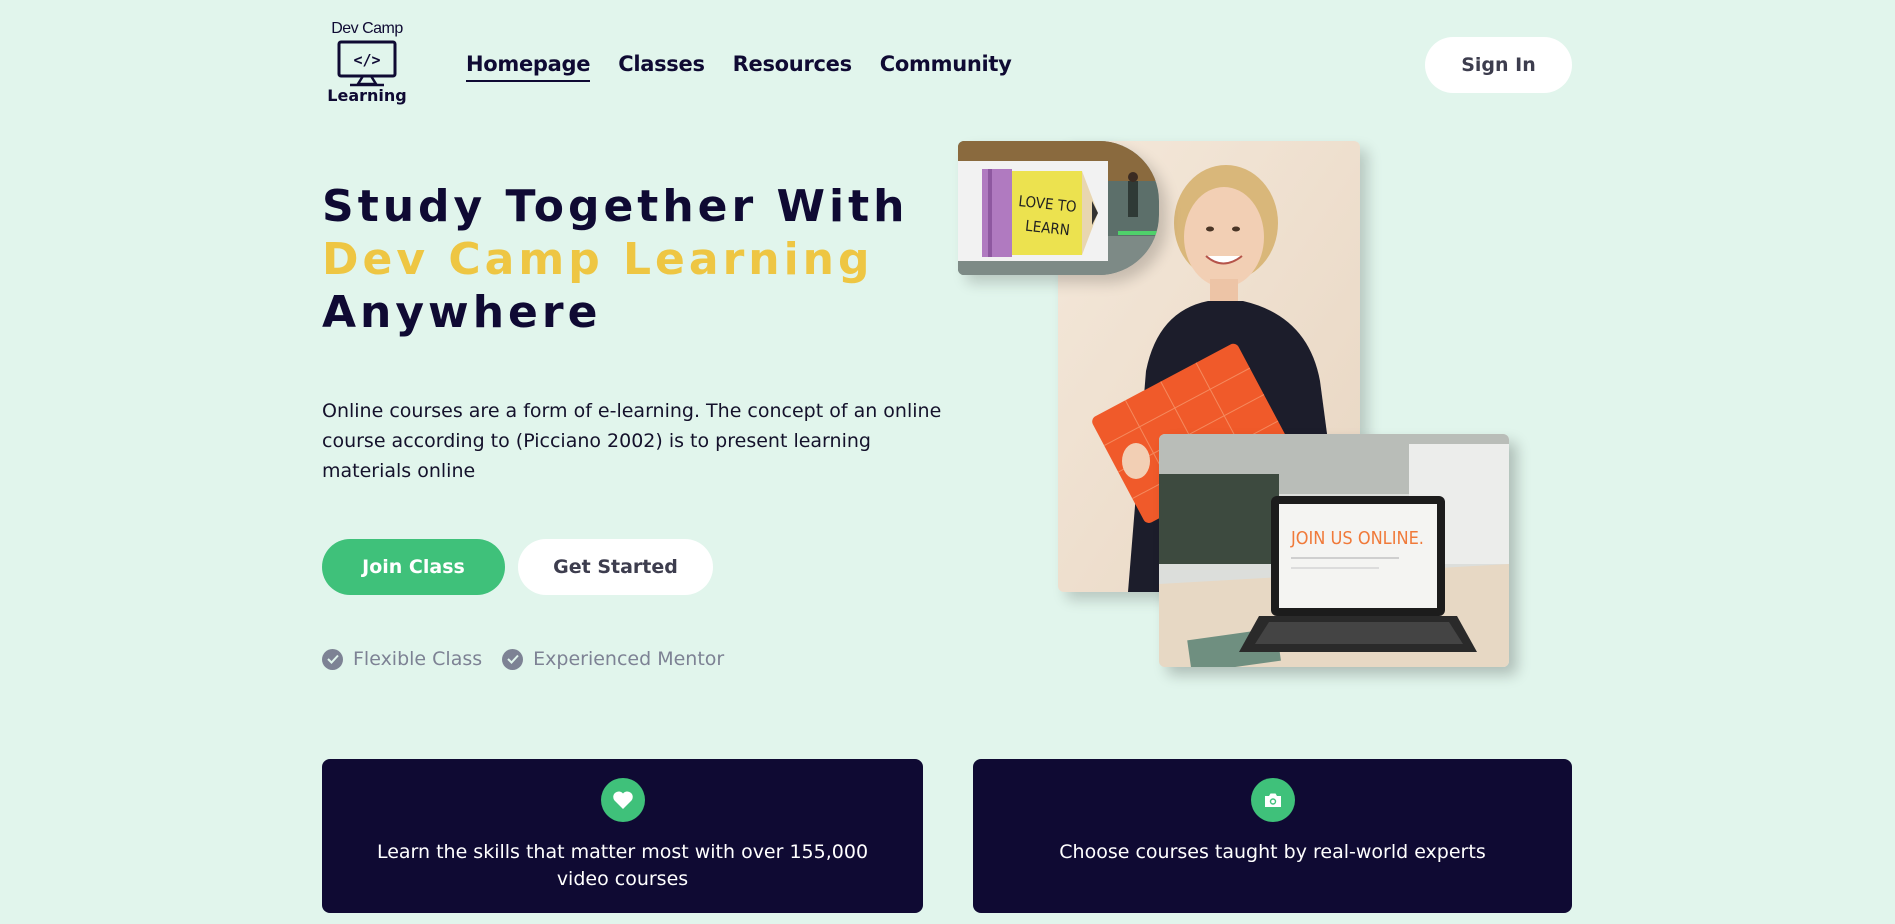 The width and height of the screenshot is (1895, 924). I want to click on camera-icon, so click(1272, 800).